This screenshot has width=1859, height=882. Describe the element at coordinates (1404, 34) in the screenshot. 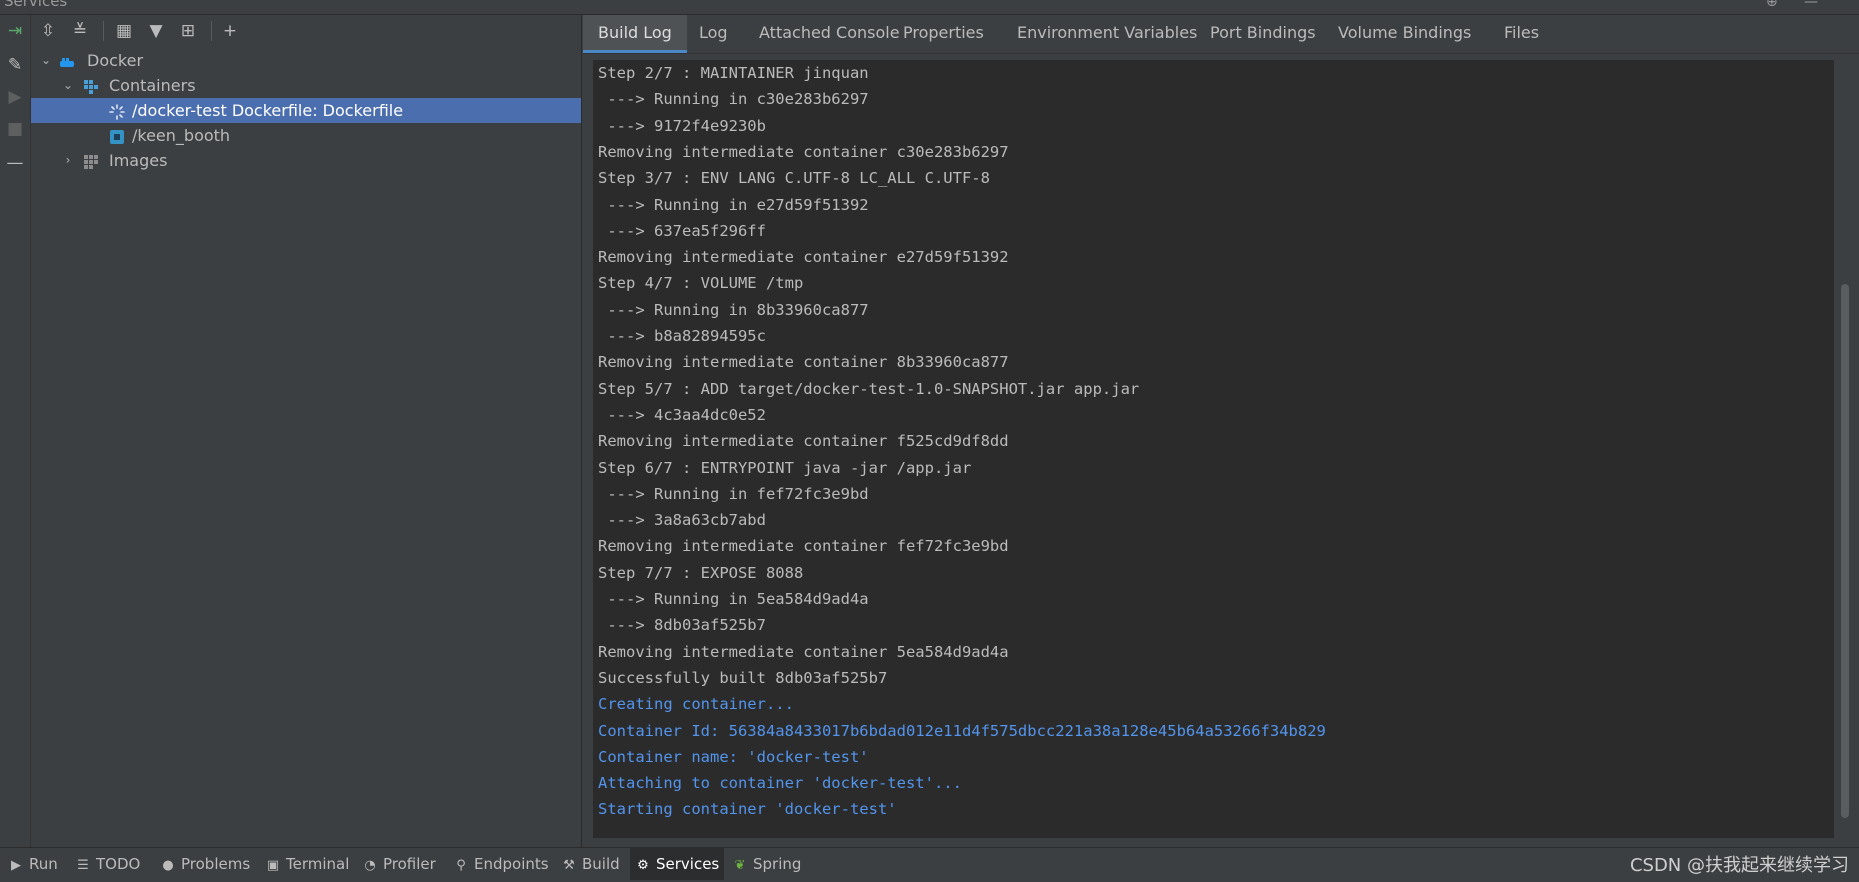

I see `tab-volume-bindings: Volume Bindings` at that location.